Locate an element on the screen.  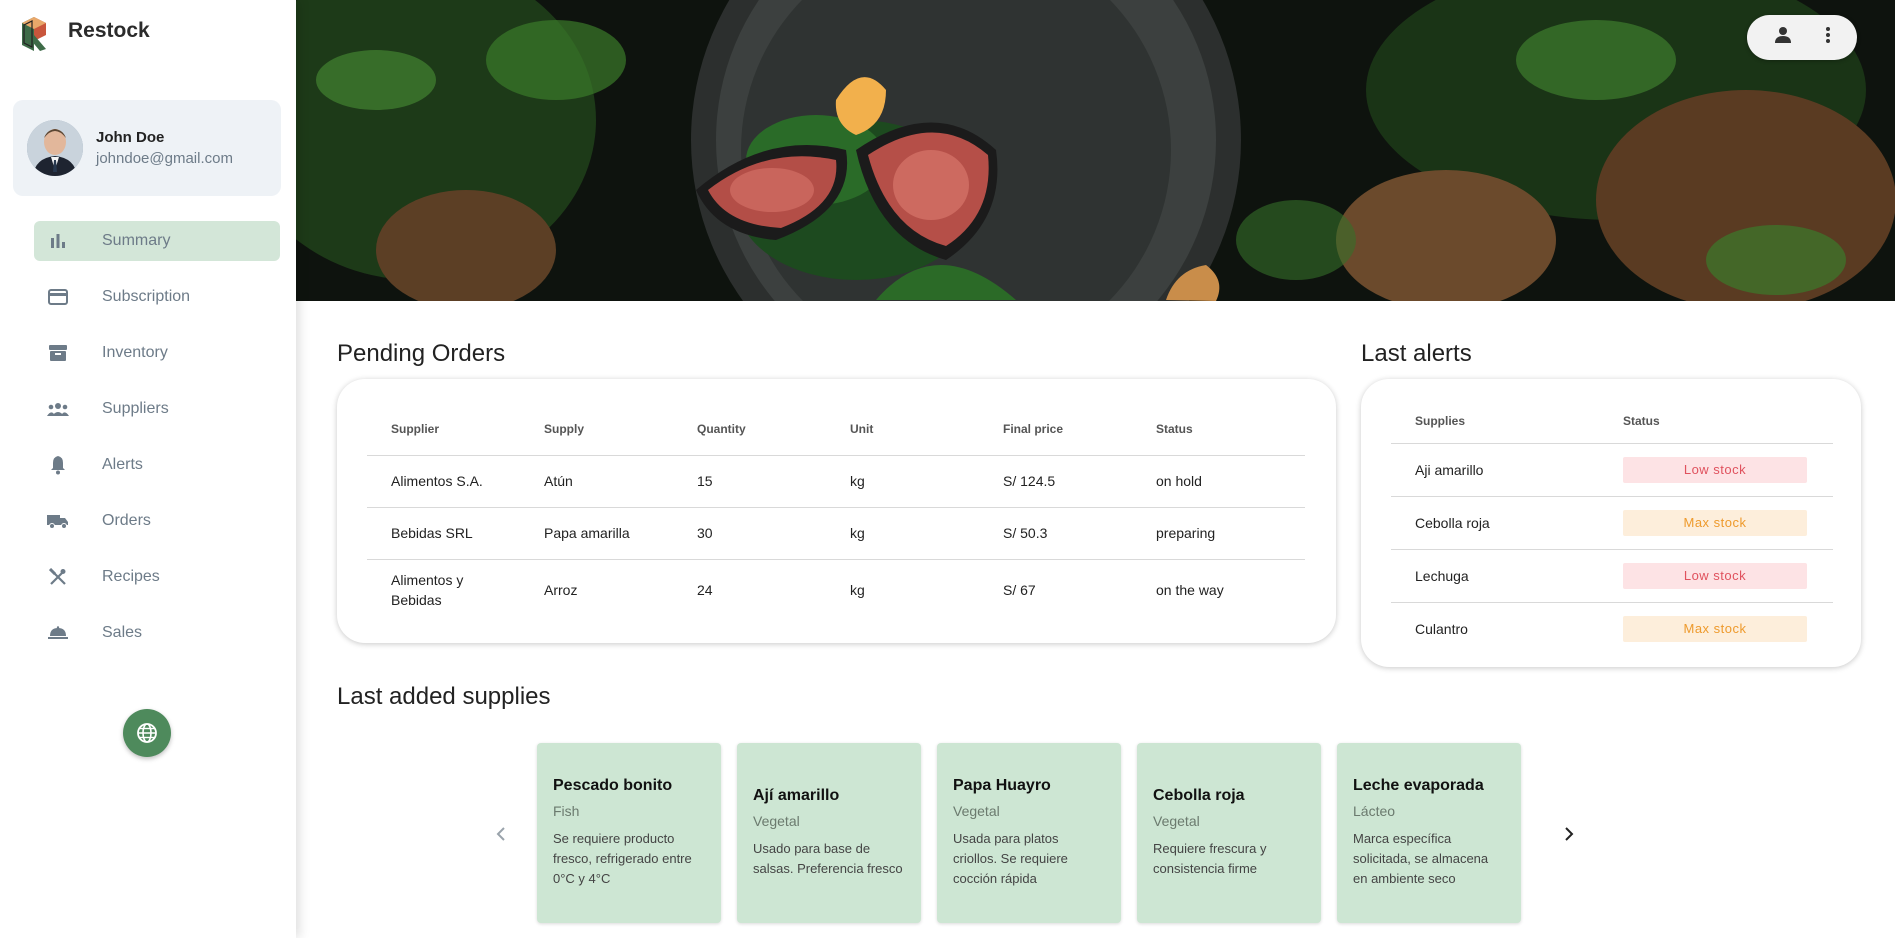
pending-orders-title: Pending Orders is located at coordinates (421, 353).